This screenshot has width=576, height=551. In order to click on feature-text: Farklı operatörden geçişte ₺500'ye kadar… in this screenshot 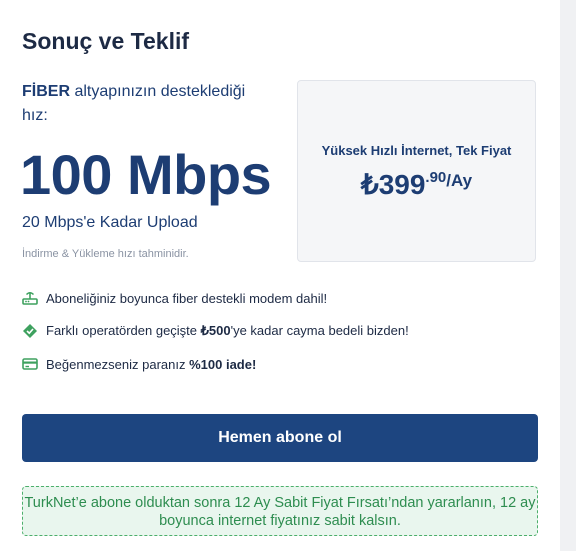, I will do `click(227, 330)`.